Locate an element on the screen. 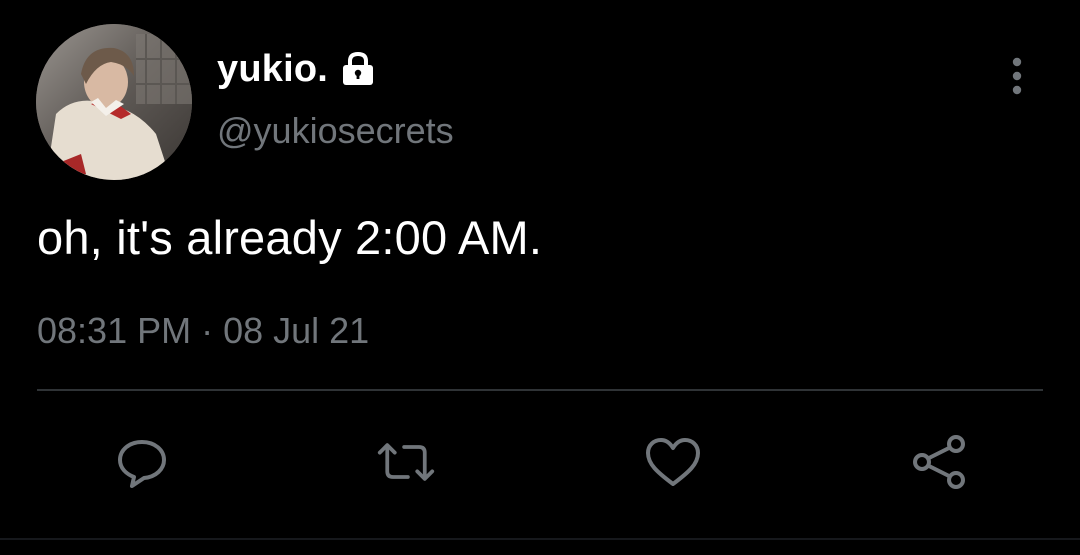 This screenshot has height=555, width=1080. avatar-photo is located at coordinates (114, 102).